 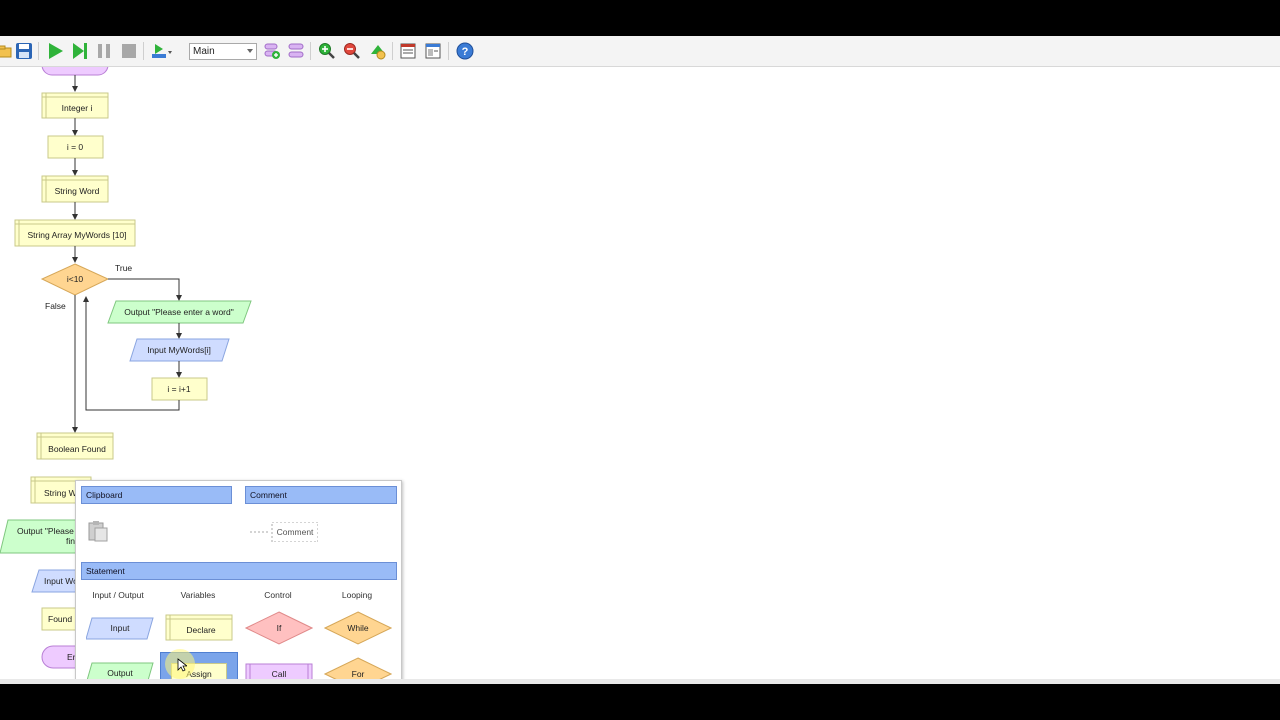 What do you see at coordinates (408, 51) in the screenshot?
I see `view-icon` at bounding box center [408, 51].